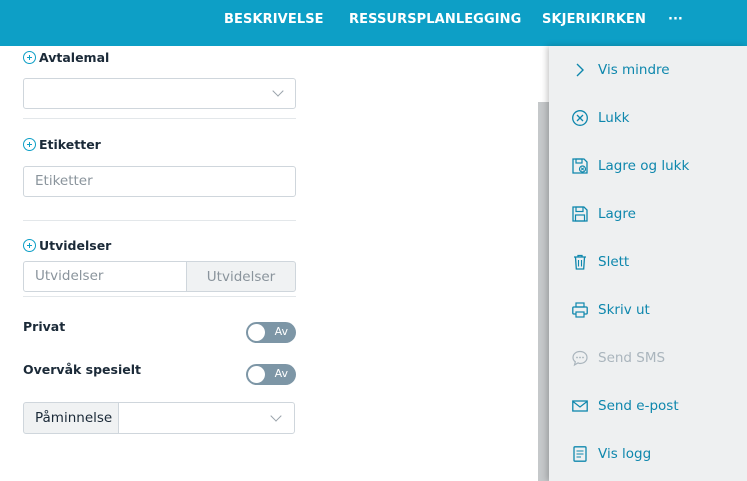  I want to click on menu-item-label: Vis mindre, so click(634, 70).